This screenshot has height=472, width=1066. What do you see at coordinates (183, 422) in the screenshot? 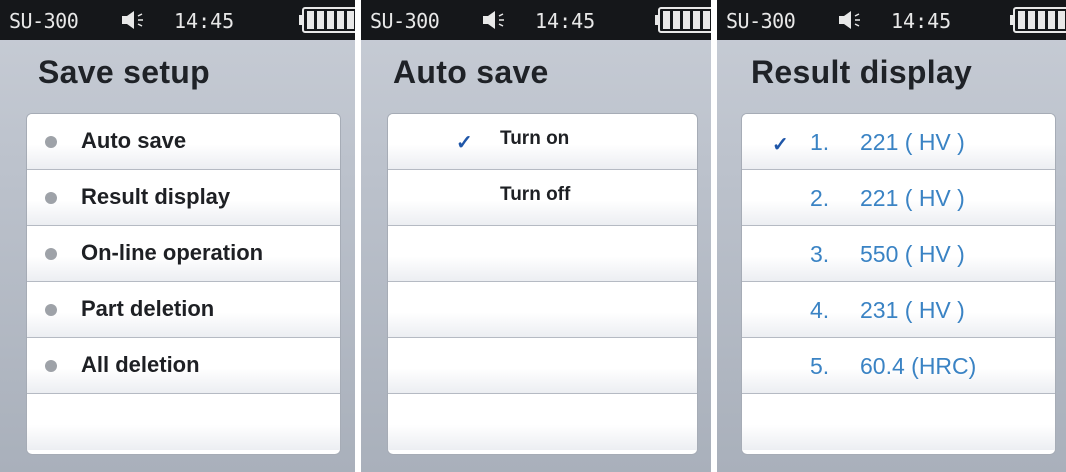
I see `menu-item-empty` at bounding box center [183, 422].